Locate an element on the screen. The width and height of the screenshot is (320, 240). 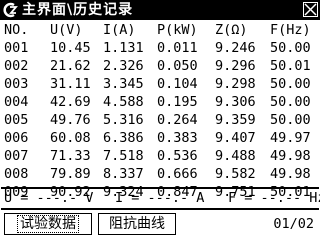
cell-impedance: 9.582 is located at coordinates (235, 174).